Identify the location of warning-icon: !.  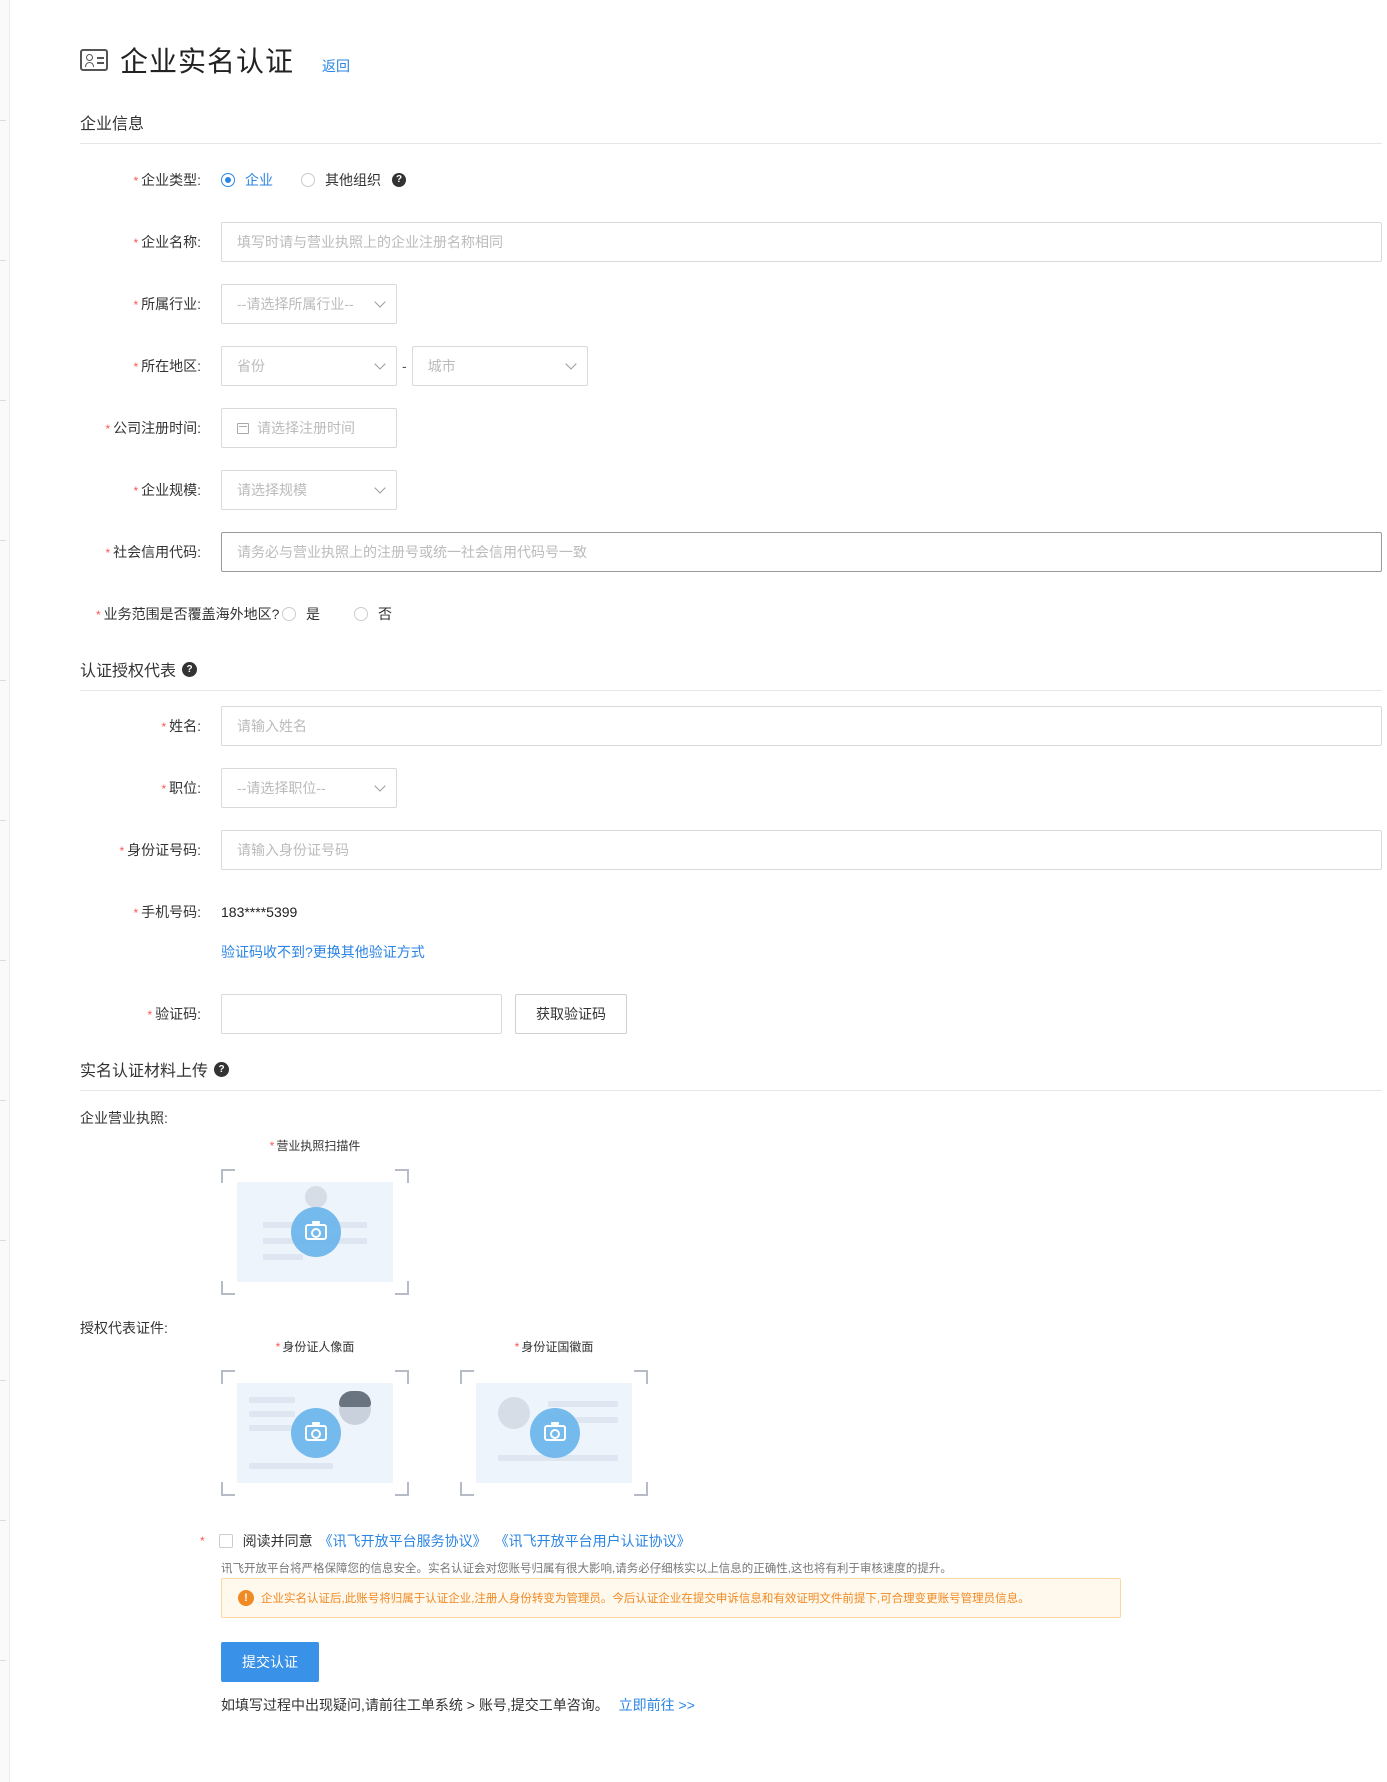
(246, 1598).